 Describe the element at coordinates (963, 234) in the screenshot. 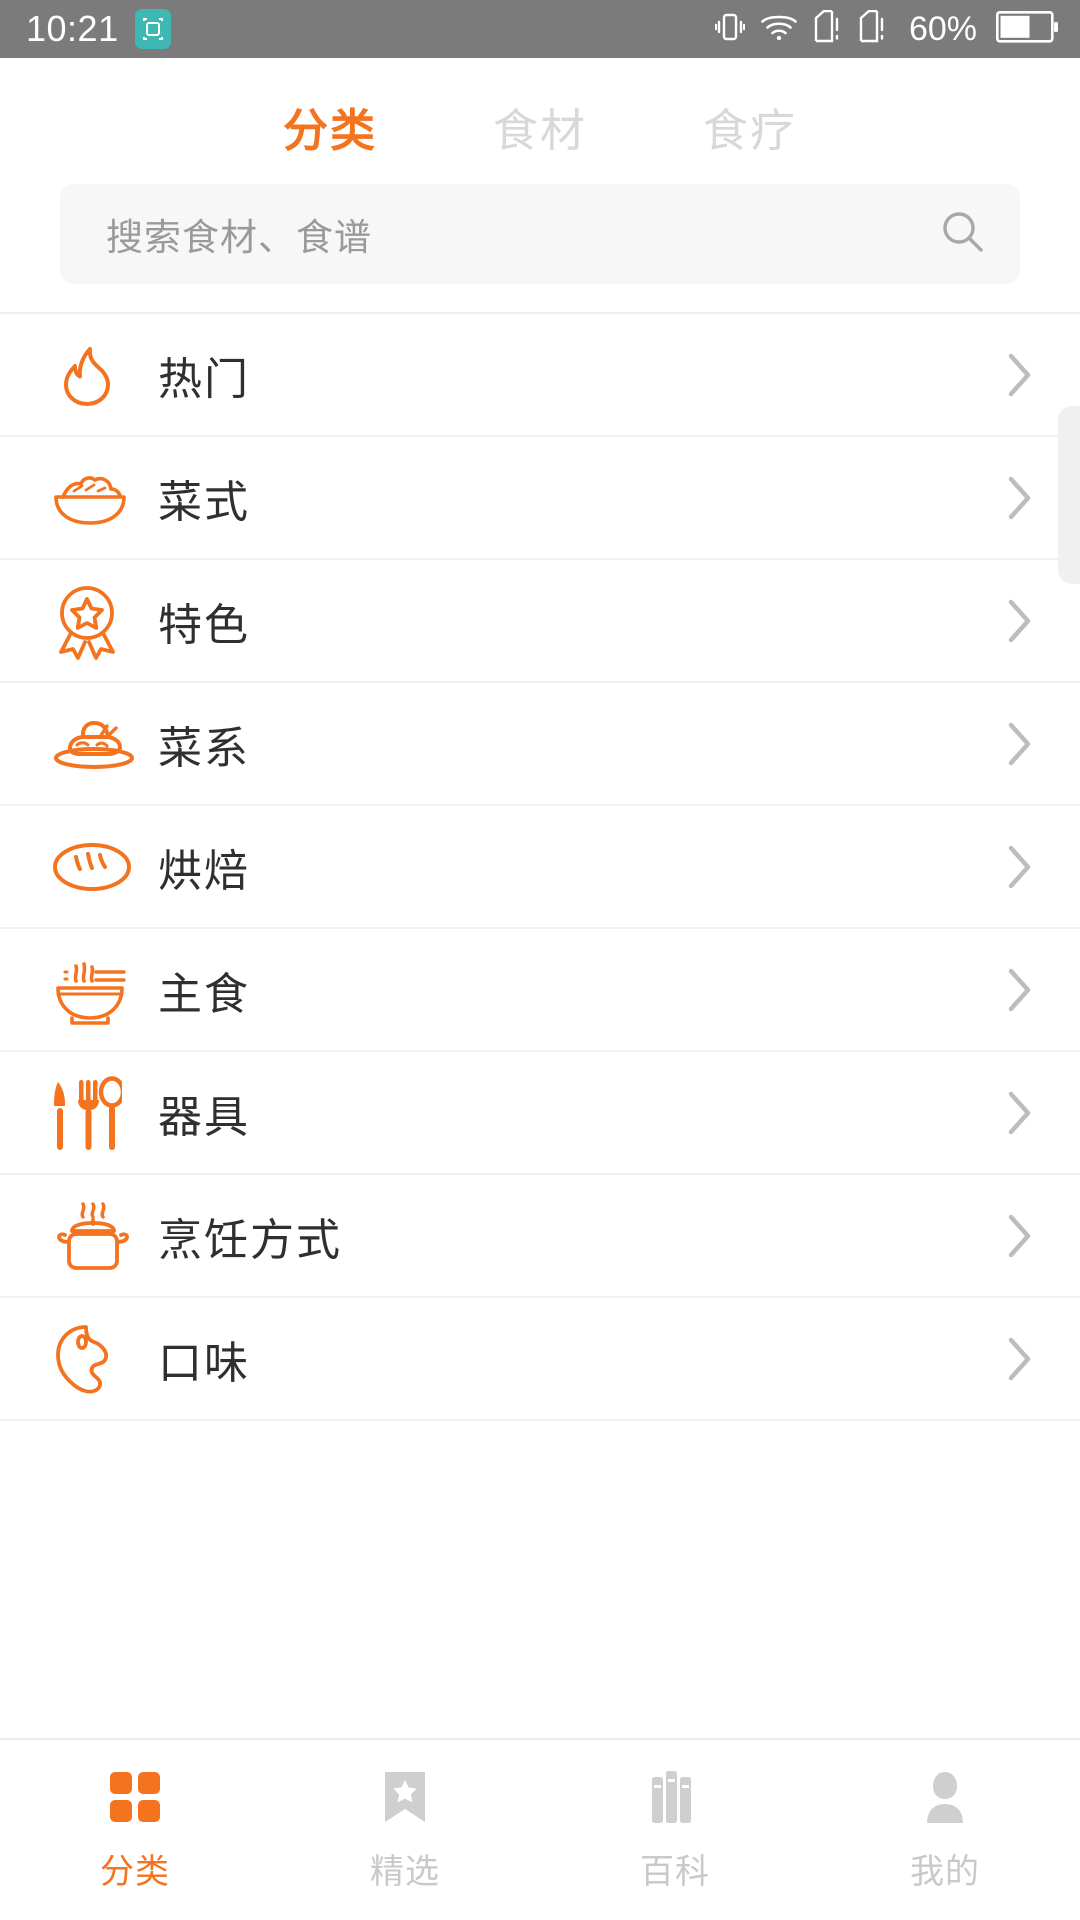

I see `search-icon` at that location.